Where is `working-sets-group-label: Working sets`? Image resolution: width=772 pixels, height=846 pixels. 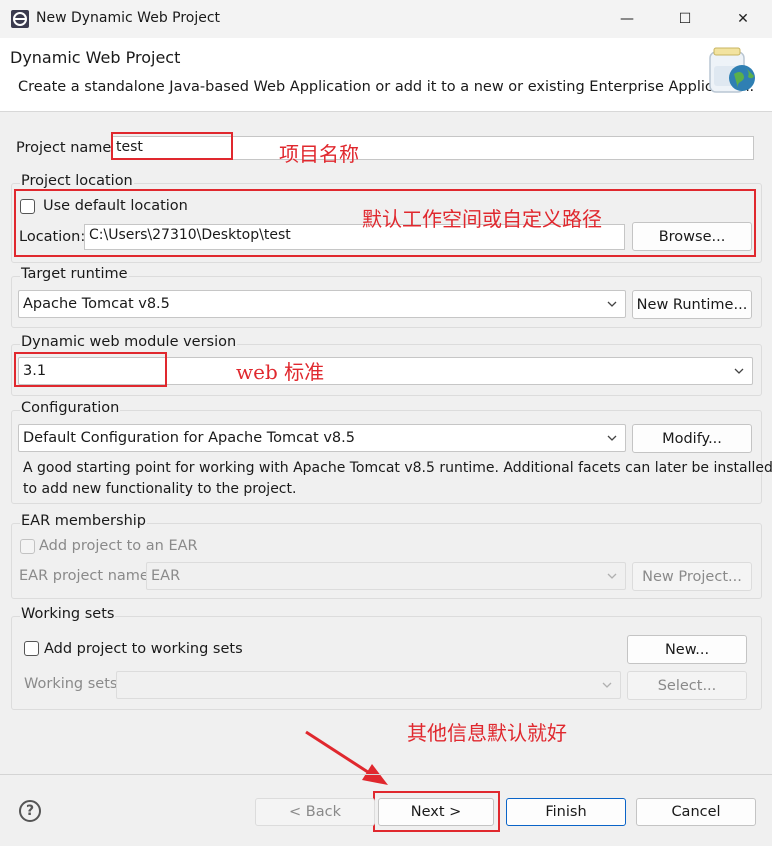 working-sets-group-label: Working sets is located at coordinates (68, 614).